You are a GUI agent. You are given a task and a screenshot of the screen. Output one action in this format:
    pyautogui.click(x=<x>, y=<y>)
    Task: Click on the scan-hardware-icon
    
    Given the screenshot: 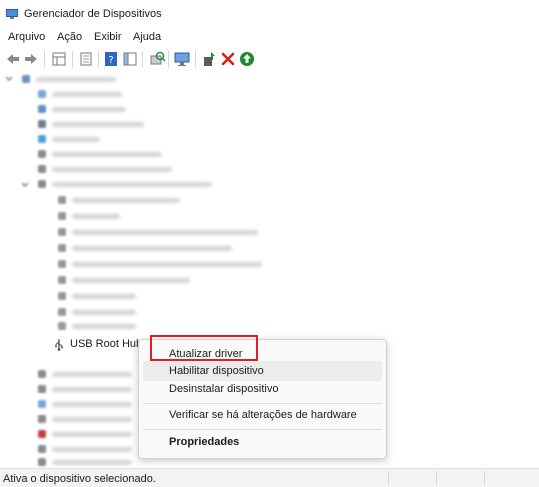 What is the action you would take?
    pyautogui.click(x=157, y=59)
    